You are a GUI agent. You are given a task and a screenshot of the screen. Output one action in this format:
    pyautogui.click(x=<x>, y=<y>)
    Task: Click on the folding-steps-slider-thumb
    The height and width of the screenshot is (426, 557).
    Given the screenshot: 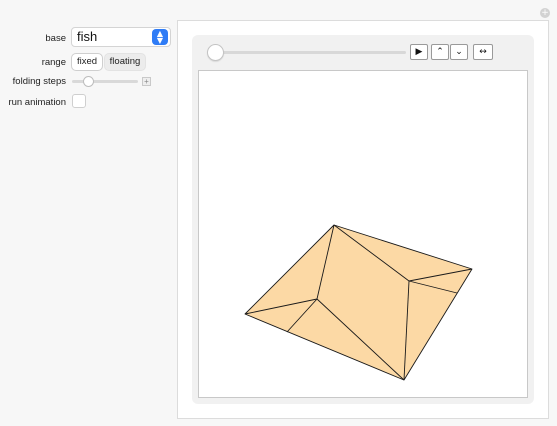 What is the action you would take?
    pyautogui.click(x=88, y=81)
    